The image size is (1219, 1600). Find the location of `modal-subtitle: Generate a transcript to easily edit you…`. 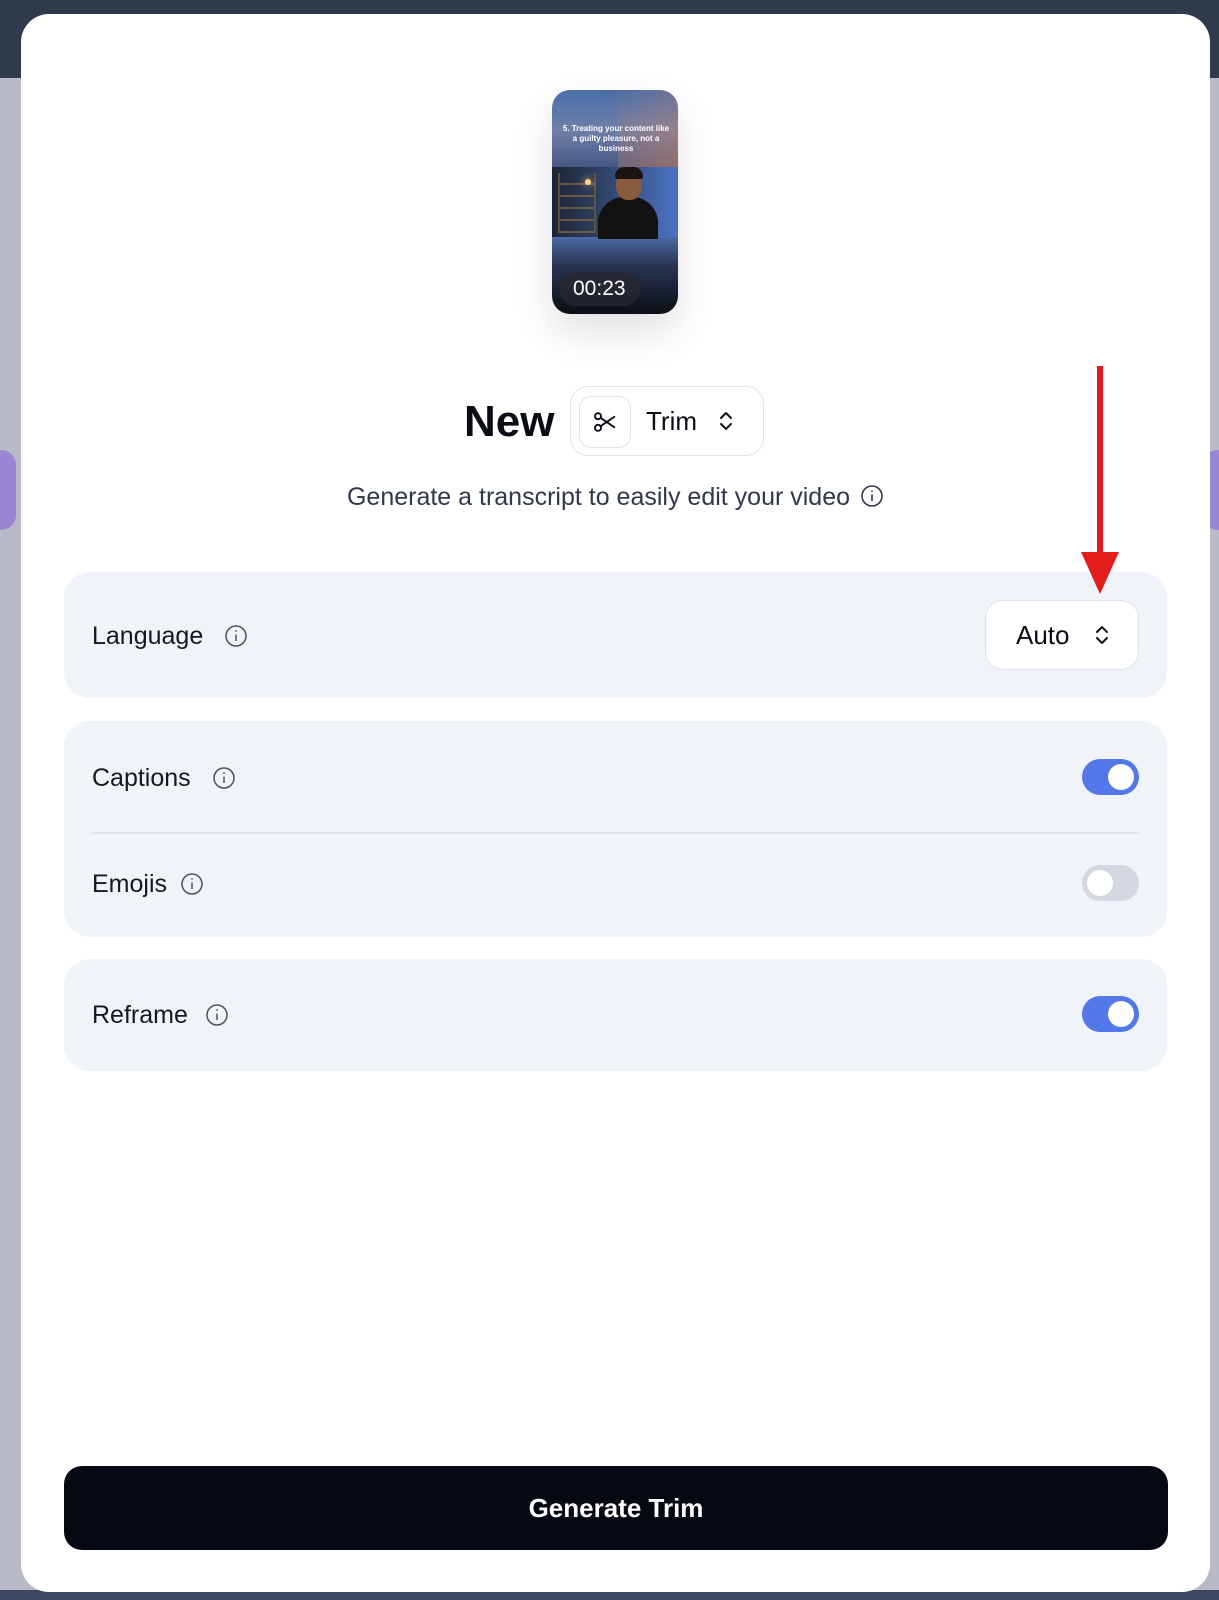

modal-subtitle: Generate a transcript to easily edit you… is located at coordinates (615, 498).